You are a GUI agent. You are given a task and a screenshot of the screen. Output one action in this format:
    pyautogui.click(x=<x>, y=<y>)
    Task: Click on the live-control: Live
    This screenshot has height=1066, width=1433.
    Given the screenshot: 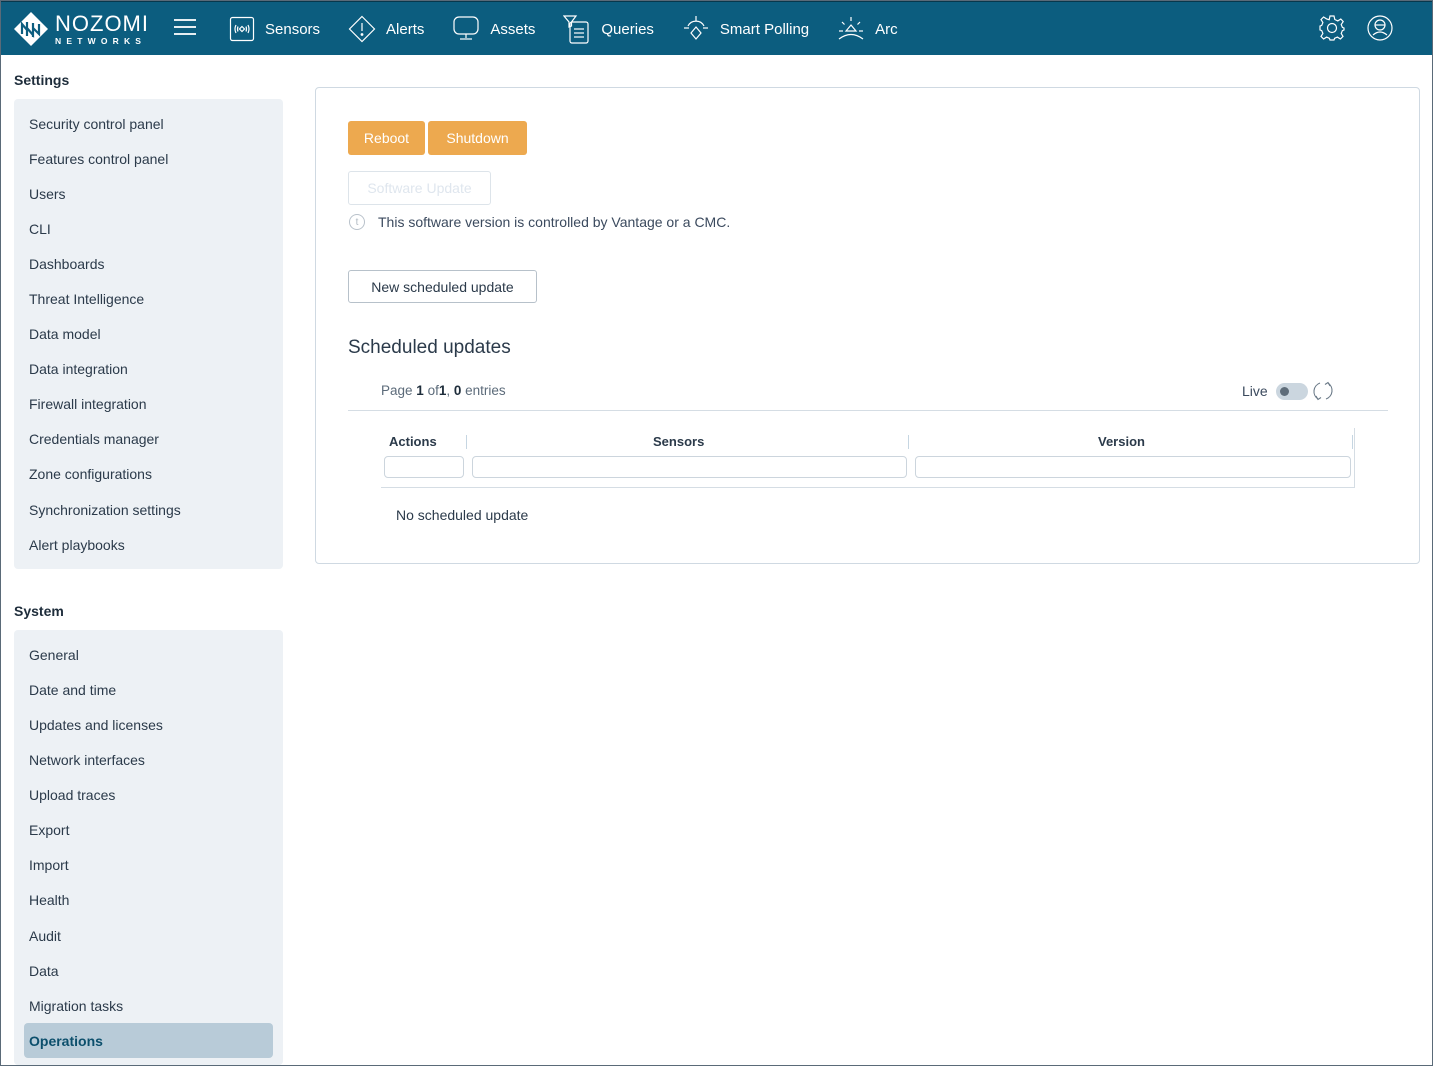 What is the action you would take?
    pyautogui.click(x=1288, y=391)
    